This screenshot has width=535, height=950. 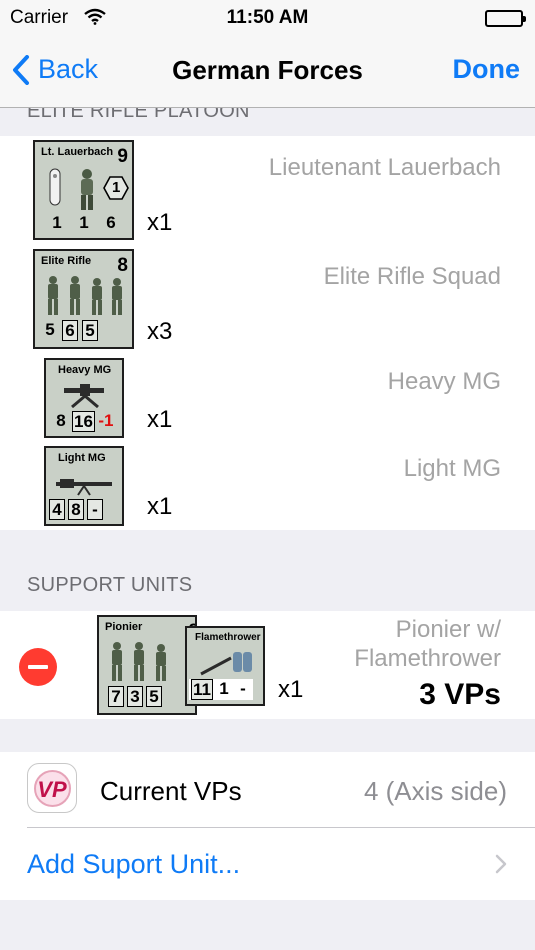 What do you see at coordinates (82, 458) in the screenshot?
I see `counter-name: Light MG` at bounding box center [82, 458].